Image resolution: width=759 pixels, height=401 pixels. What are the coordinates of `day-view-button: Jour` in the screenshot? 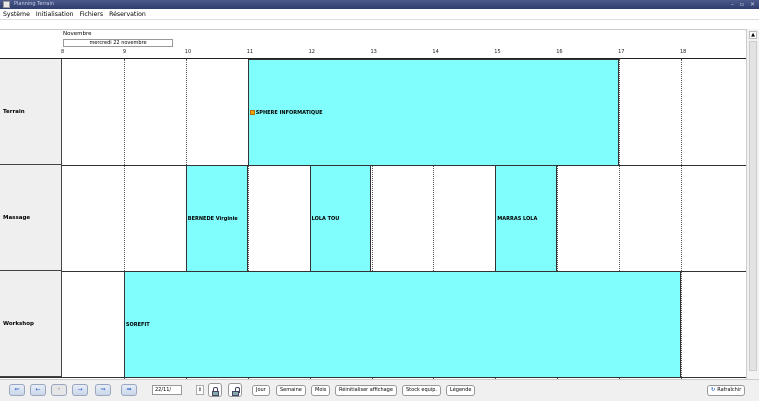 It's located at (261, 390).